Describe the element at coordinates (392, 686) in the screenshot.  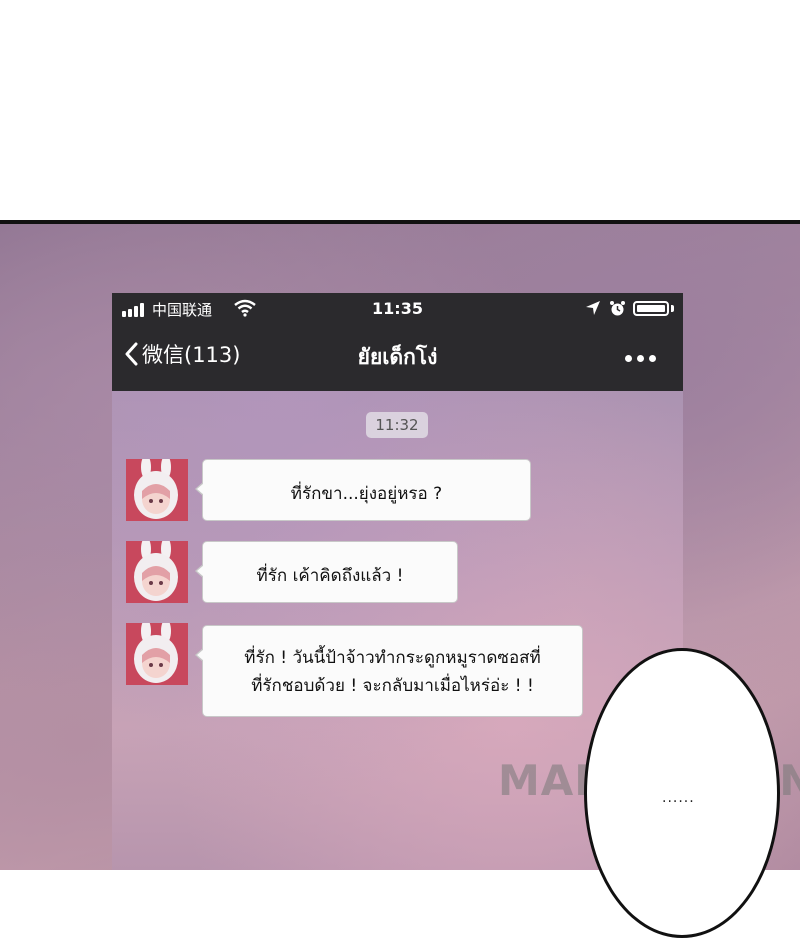
I see `message-text-line2: ที่รักชอบด้วย ! จะกลับมาเมื่อไหร่อ่ะ ! !` at that location.